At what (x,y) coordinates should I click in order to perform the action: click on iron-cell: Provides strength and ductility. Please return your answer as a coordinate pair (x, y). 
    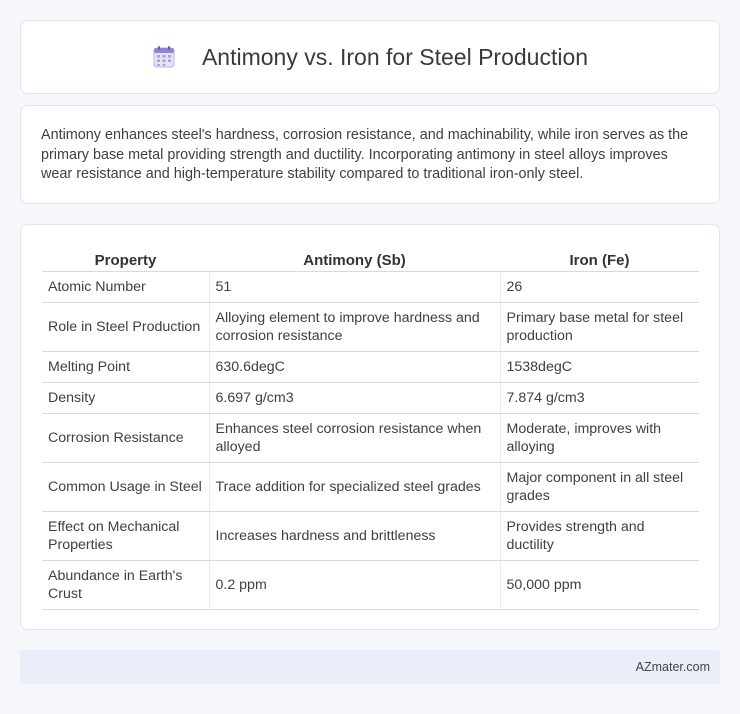
    Looking at the image, I should click on (599, 536).